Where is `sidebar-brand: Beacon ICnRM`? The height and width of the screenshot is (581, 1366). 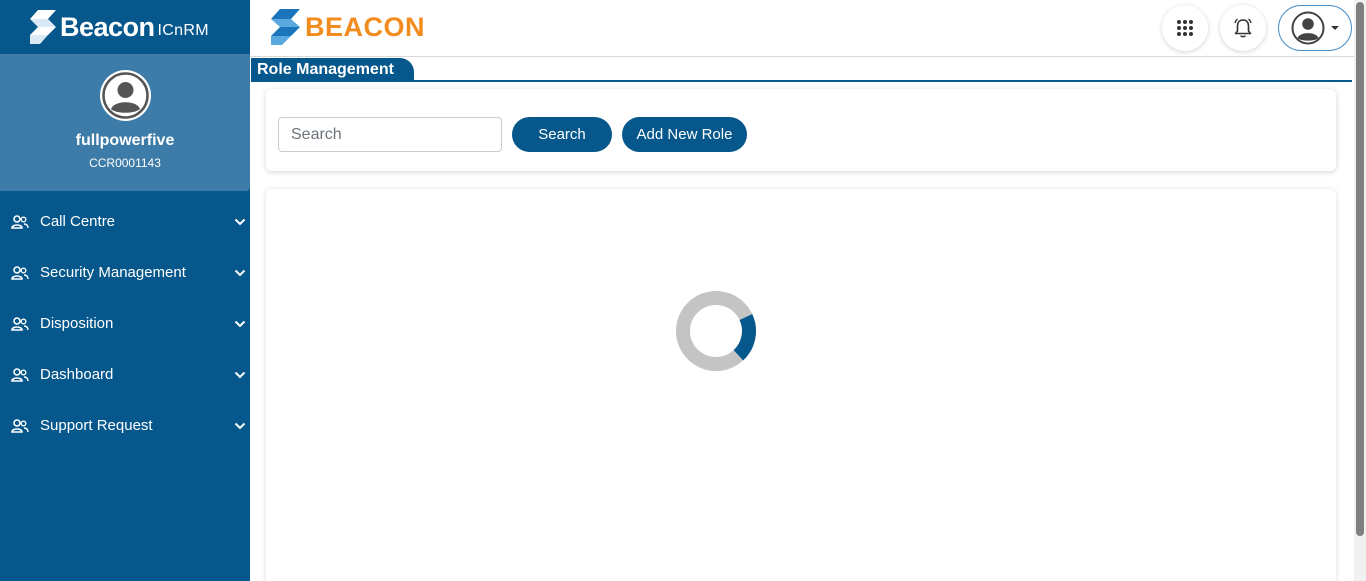 sidebar-brand: Beacon ICnRM is located at coordinates (125, 27).